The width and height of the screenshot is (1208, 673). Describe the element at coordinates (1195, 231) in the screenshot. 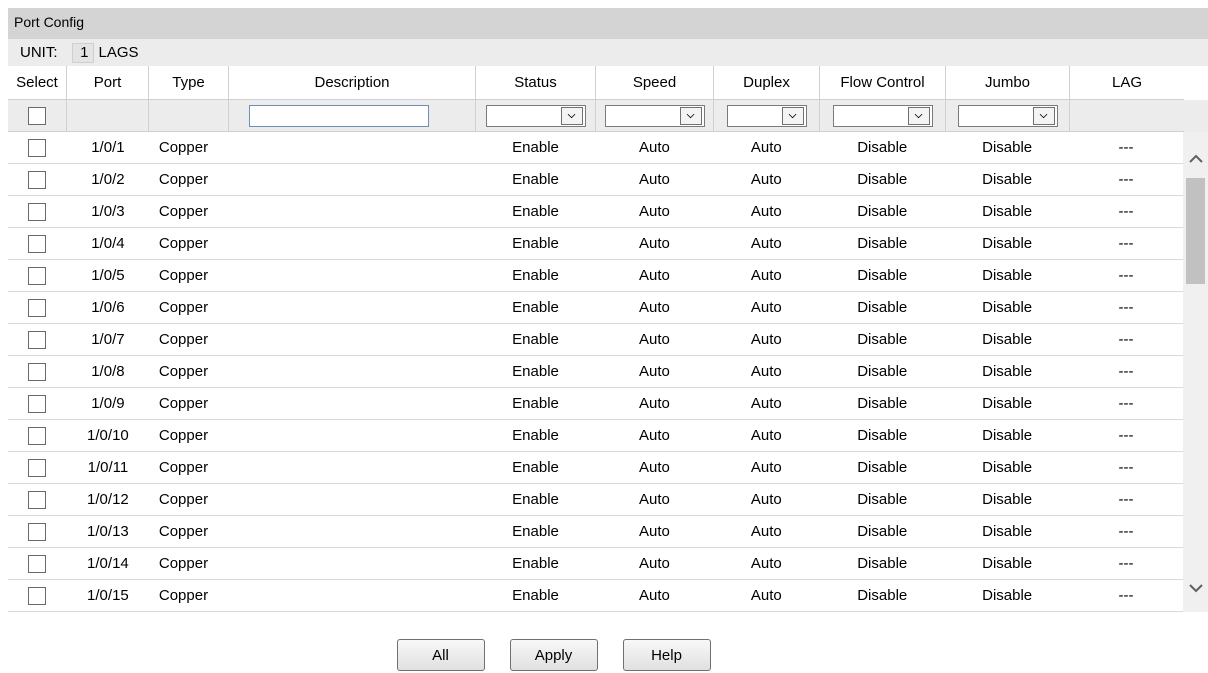

I see `scroll-thumb` at that location.